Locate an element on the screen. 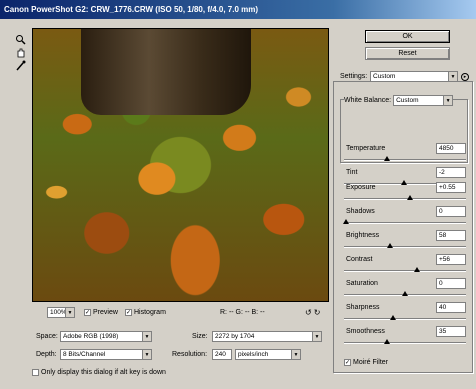 Image resolution: width=476 pixels, height=389 pixels. size-select: 2272 by 1704 ▼ is located at coordinates (267, 336).